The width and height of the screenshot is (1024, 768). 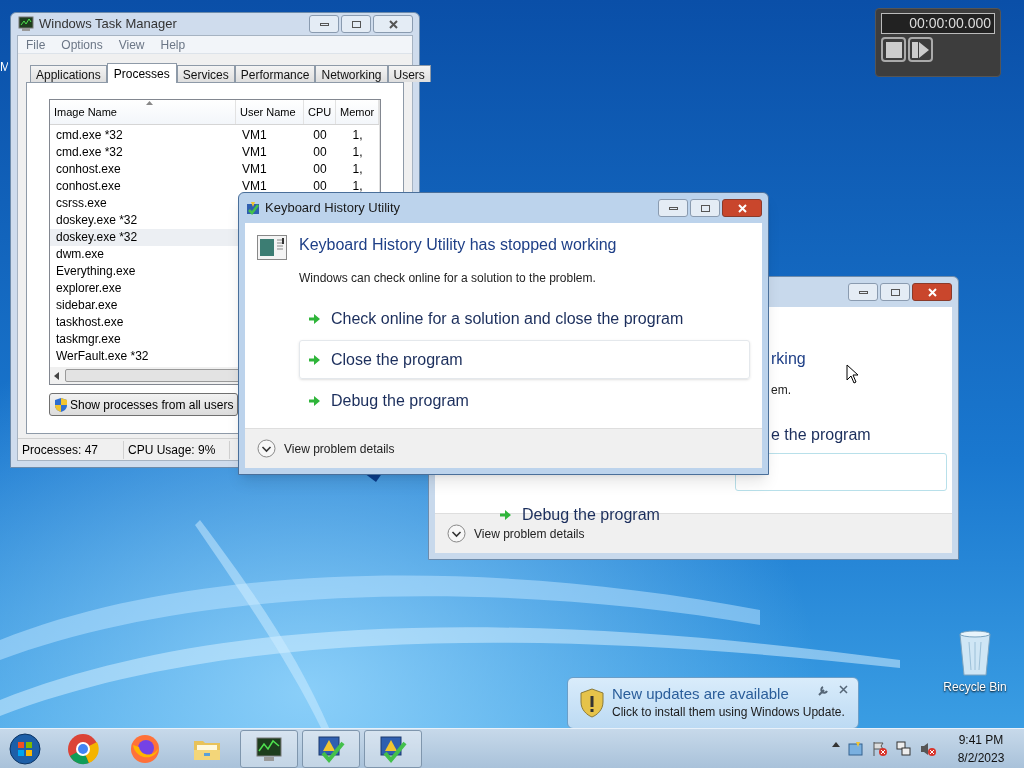 I want to click on play-icon, so click(x=920, y=49).